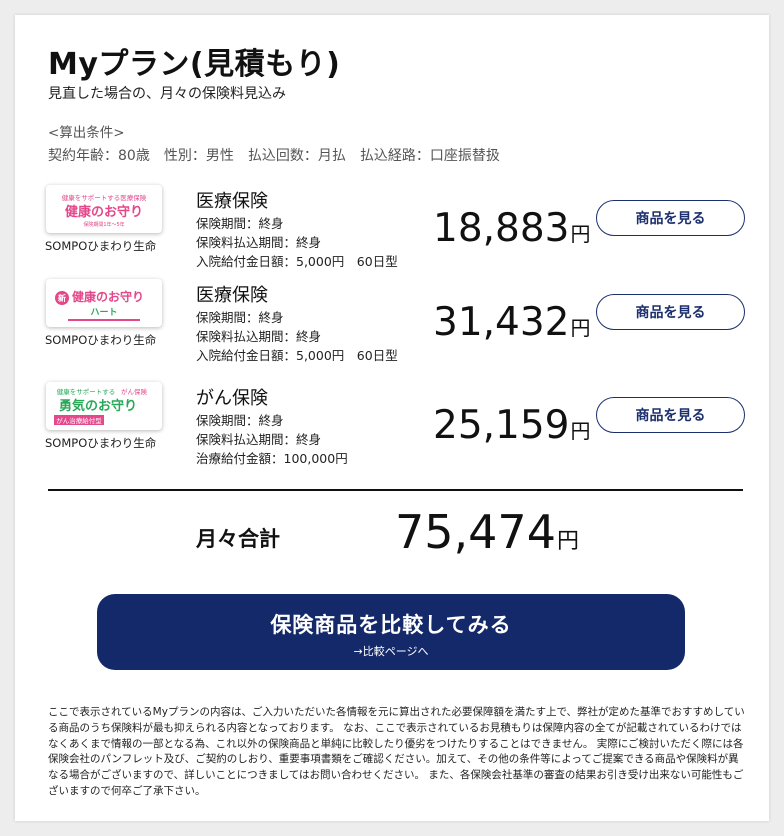 The image size is (784, 836). I want to click on logo-text: 健康をサポートする医療保険, so click(104, 197).